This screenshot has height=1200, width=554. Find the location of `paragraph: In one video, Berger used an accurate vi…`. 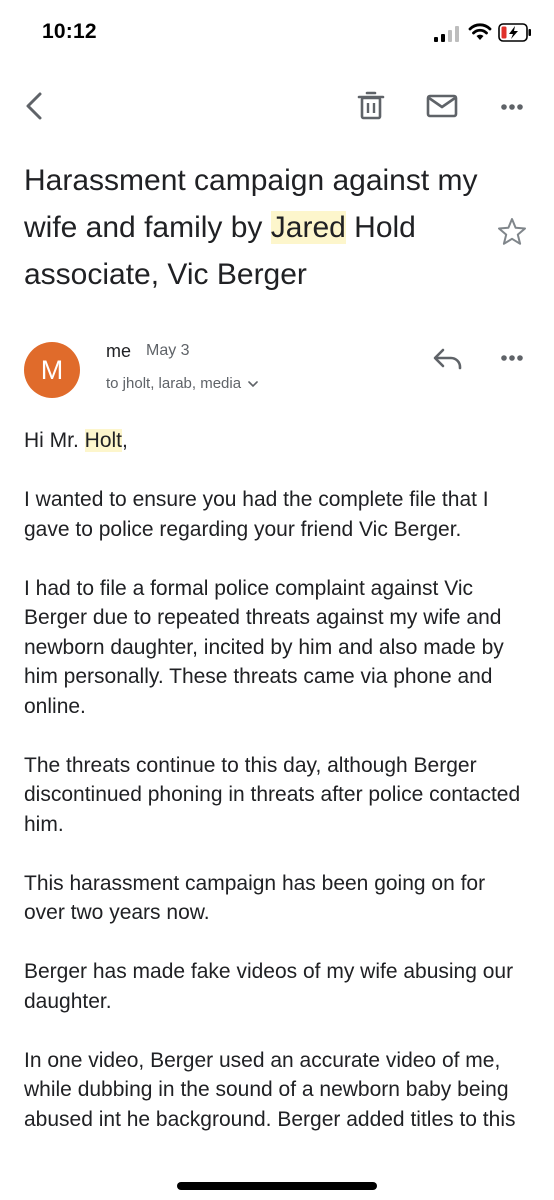

paragraph: In one video, Berger used an accurate vi… is located at coordinates (270, 1089).